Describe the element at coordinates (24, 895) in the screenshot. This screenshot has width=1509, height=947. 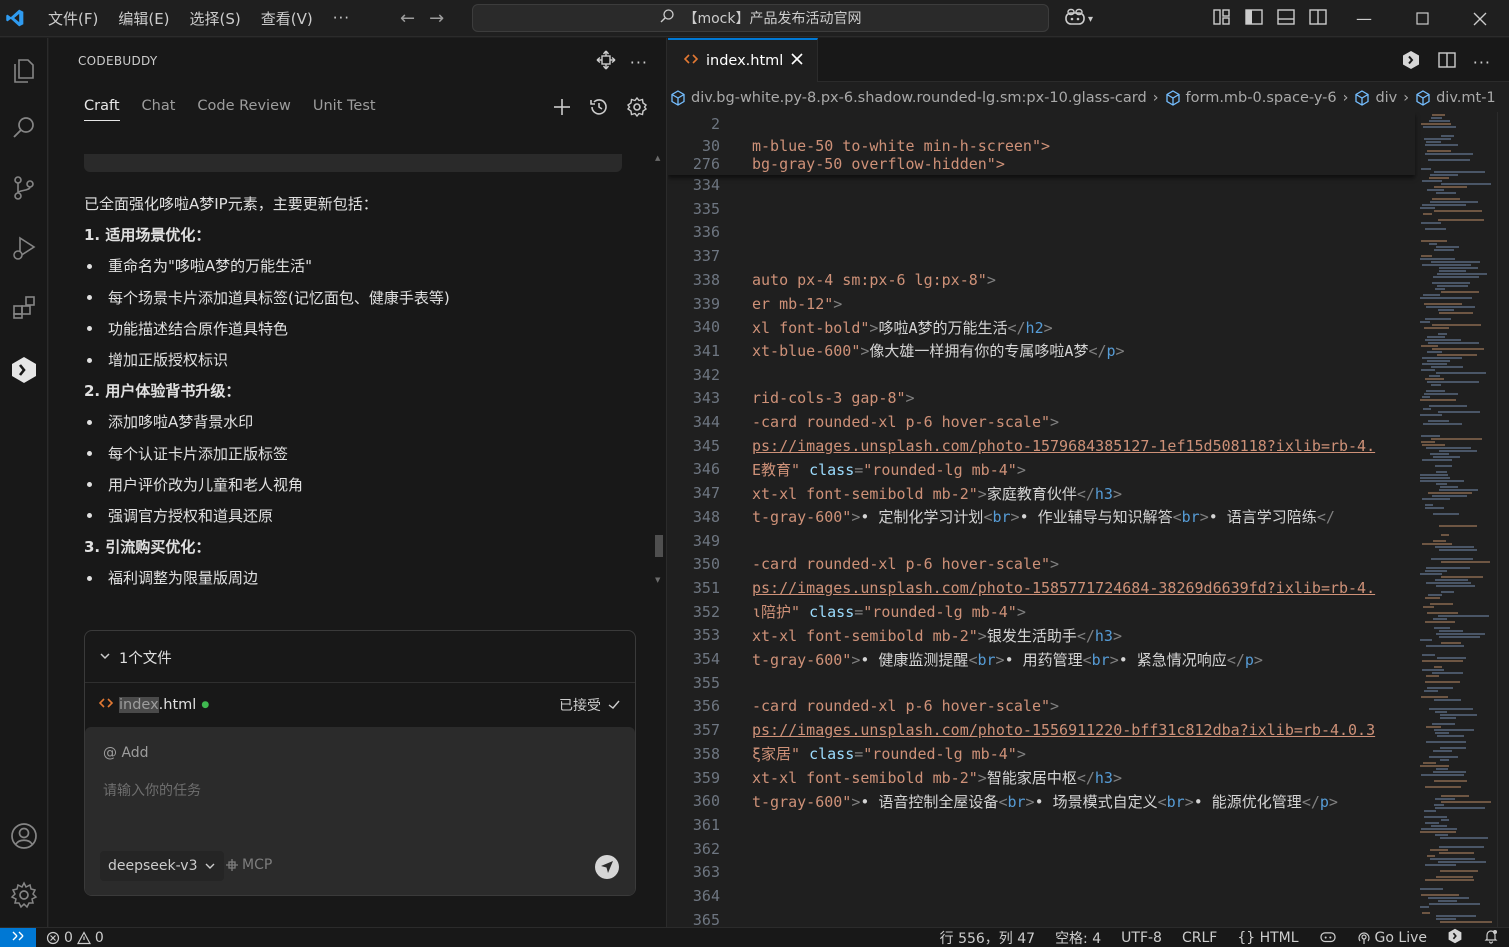
I see `manage-gear-icon` at that location.